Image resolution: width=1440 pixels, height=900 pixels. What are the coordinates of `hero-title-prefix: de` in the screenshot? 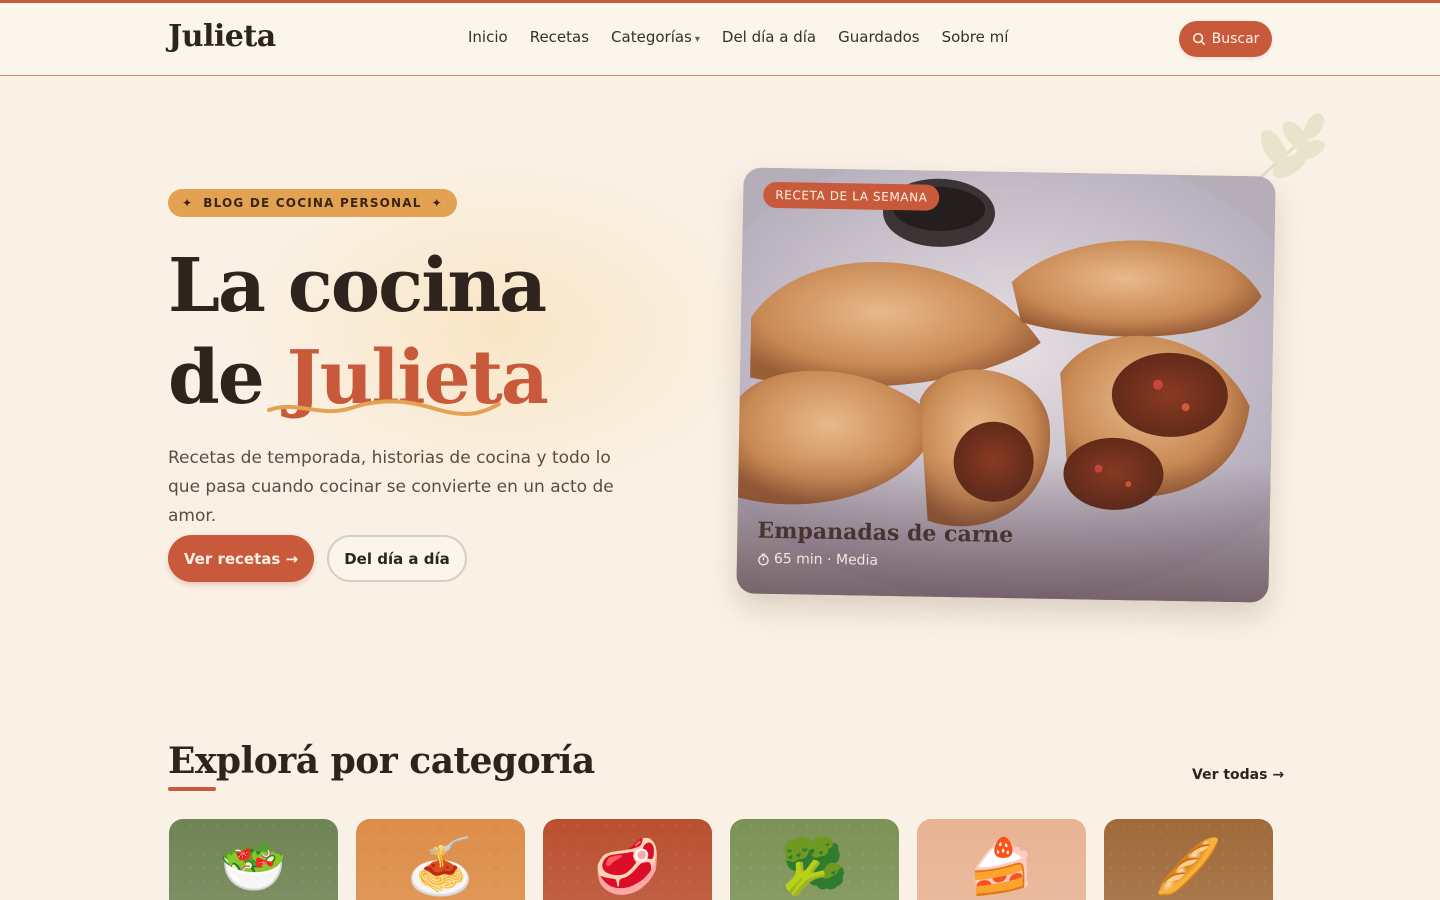 It's located at (216, 378).